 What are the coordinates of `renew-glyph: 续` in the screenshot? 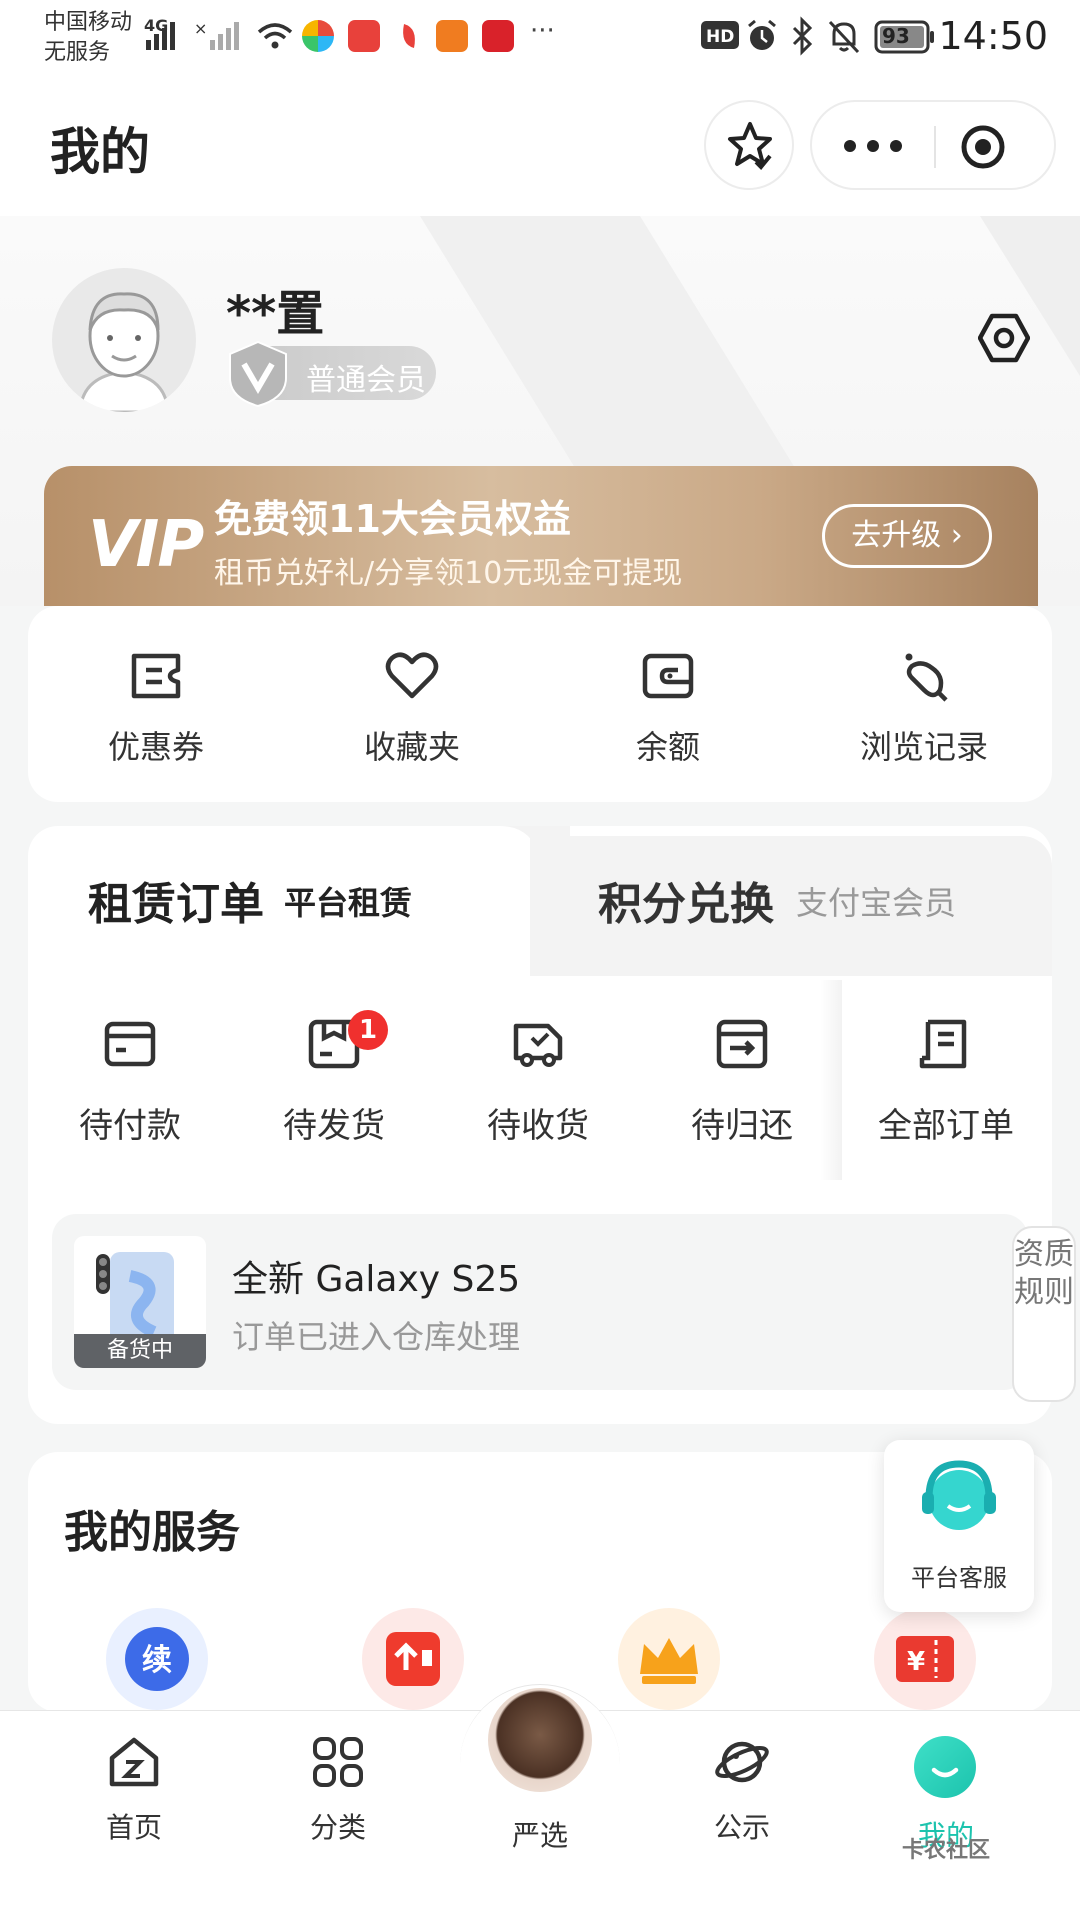 It's located at (157, 1660).